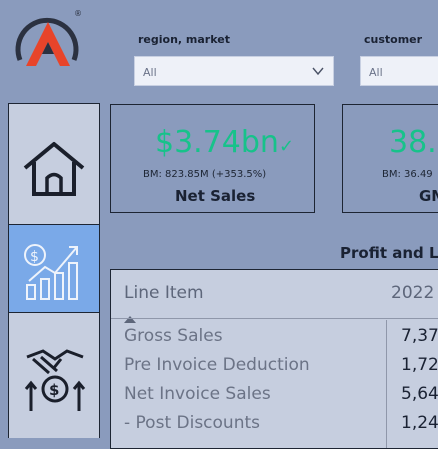 The image size is (438, 449). I want to click on kpi-benchmark: BM: 36.49, so click(407, 174).